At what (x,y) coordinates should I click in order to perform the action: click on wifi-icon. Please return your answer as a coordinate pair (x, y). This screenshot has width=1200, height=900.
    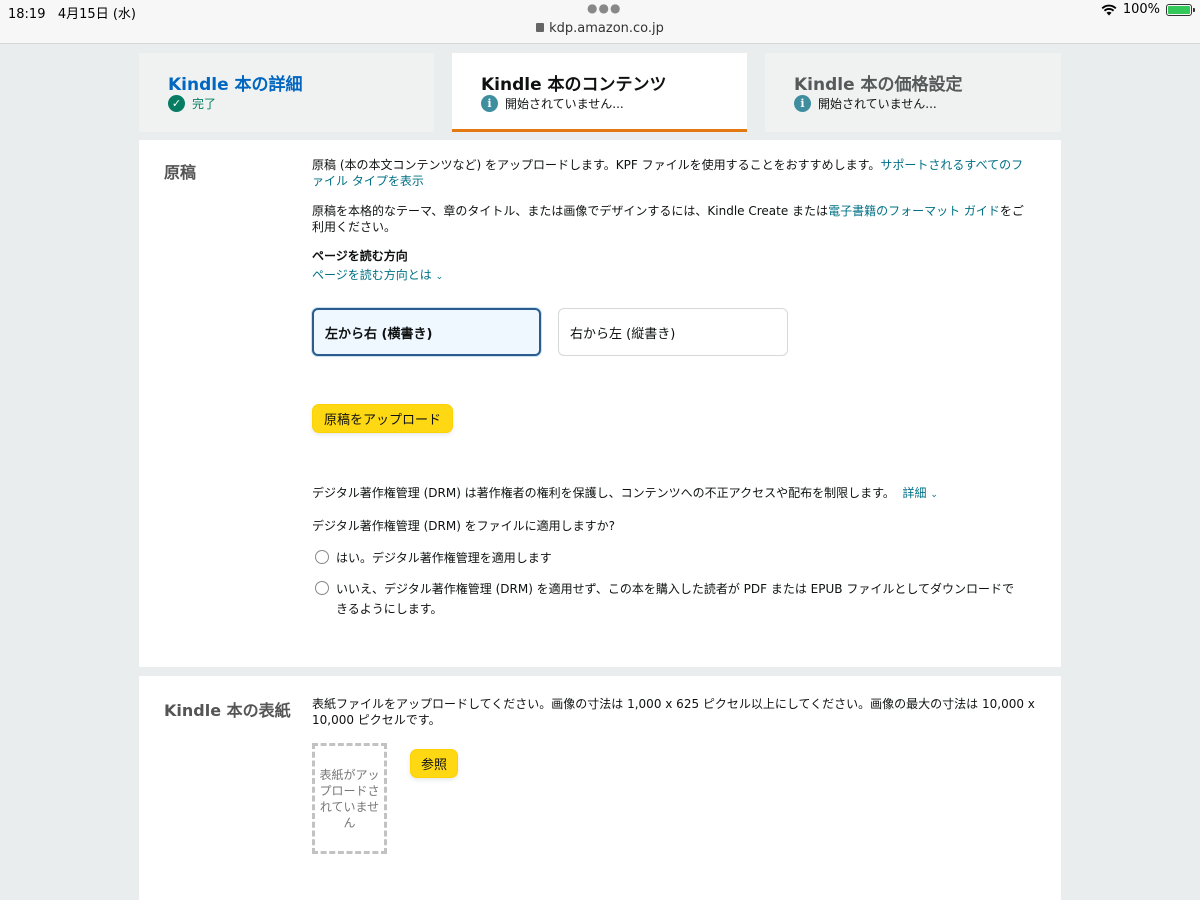
    Looking at the image, I should click on (1109, 9).